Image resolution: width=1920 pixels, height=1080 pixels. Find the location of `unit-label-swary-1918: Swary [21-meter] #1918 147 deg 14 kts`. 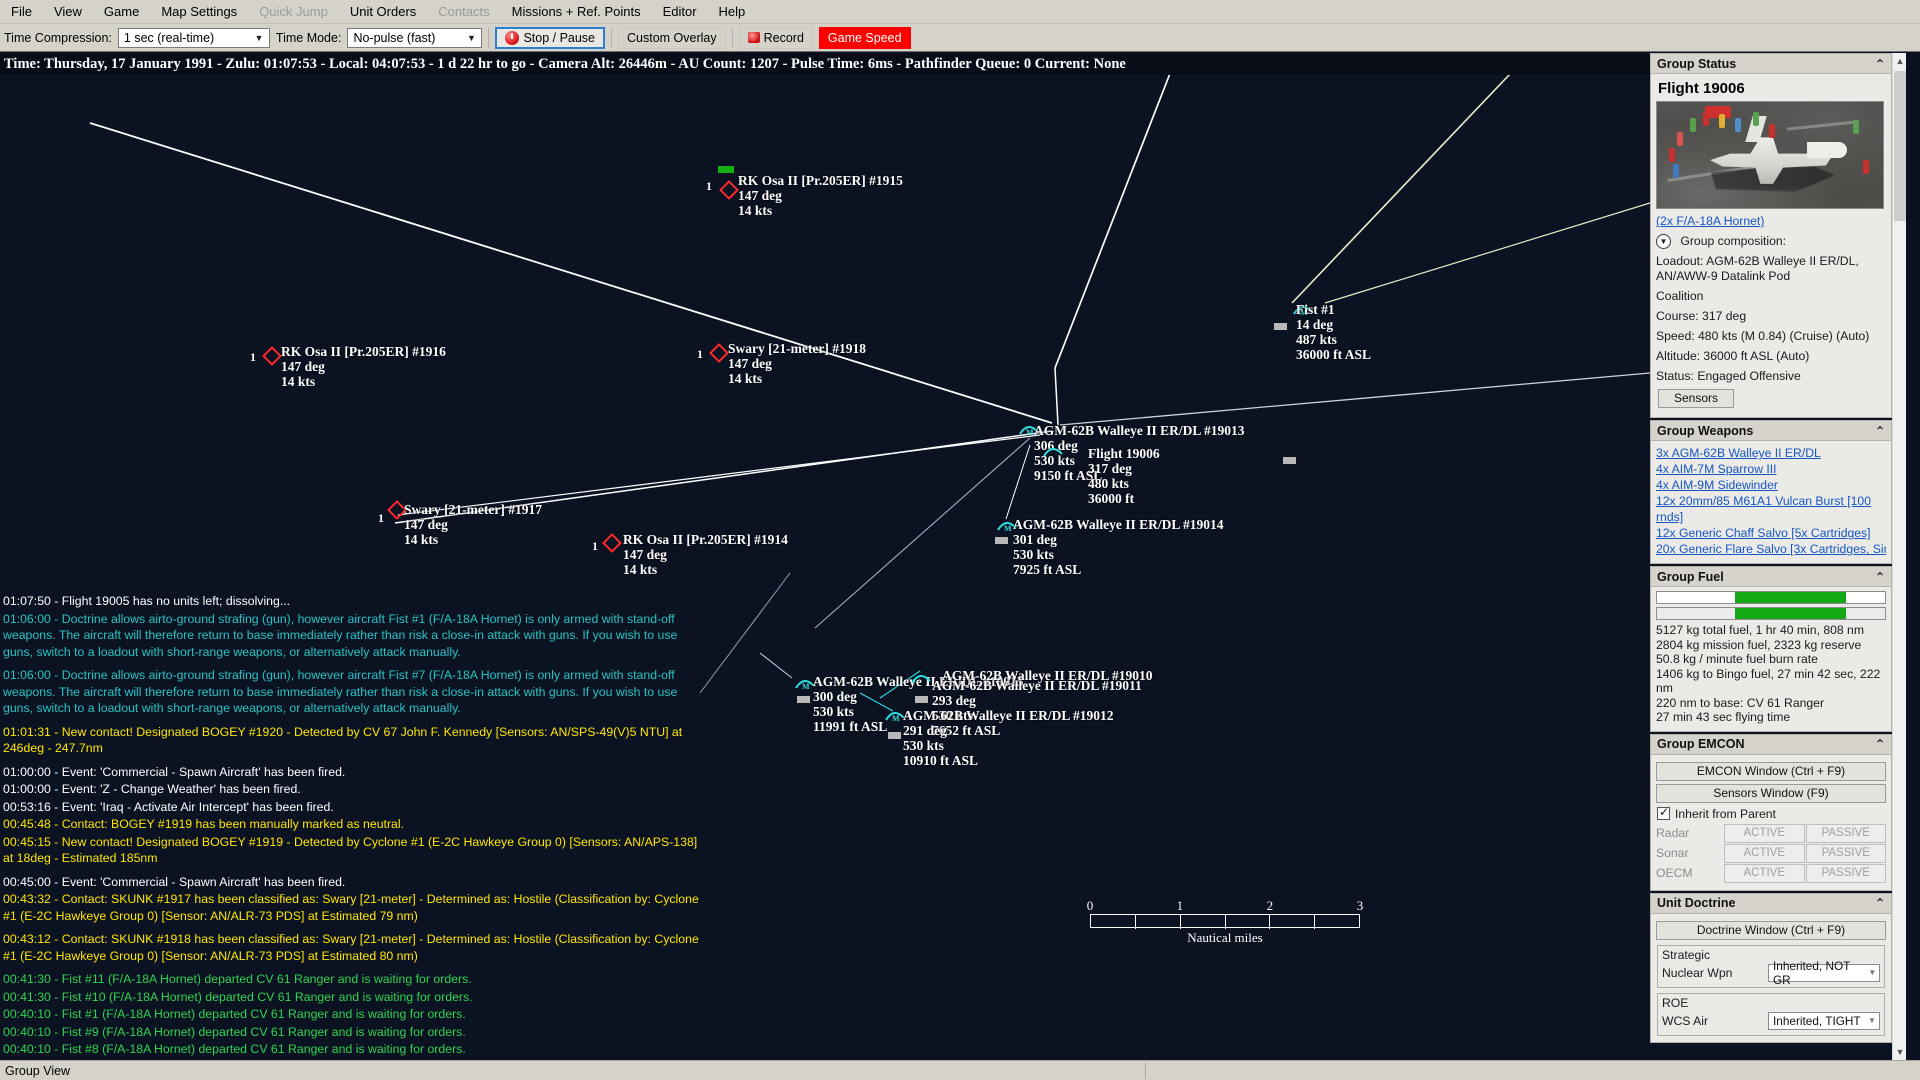

unit-label-swary-1918: Swary [21-meter] #1918 147 deg 14 kts is located at coordinates (797, 363).